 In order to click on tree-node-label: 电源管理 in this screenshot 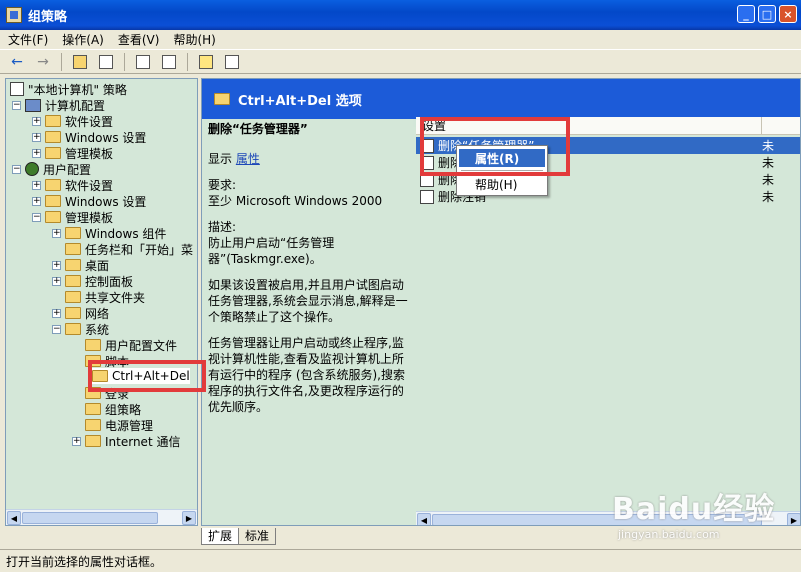, I will do `click(129, 425)`.